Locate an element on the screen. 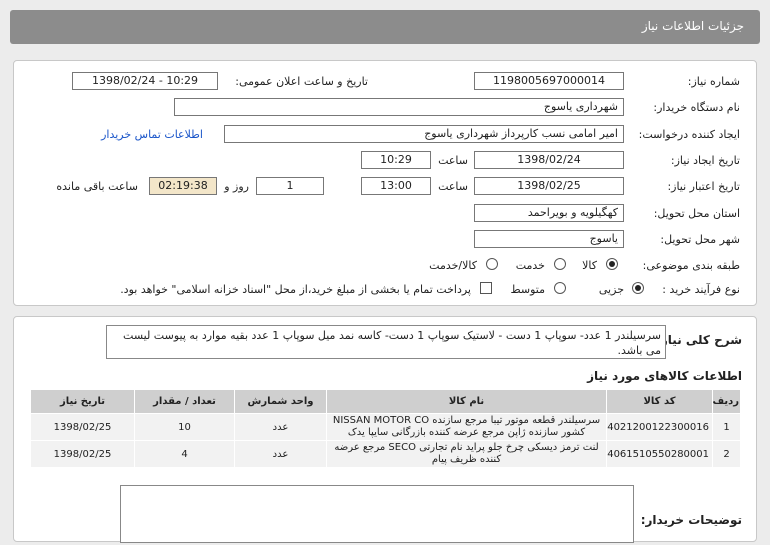 The image size is (770, 545). buyer-contact-link: اطلاعات تماس خریدار is located at coordinates (152, 134).